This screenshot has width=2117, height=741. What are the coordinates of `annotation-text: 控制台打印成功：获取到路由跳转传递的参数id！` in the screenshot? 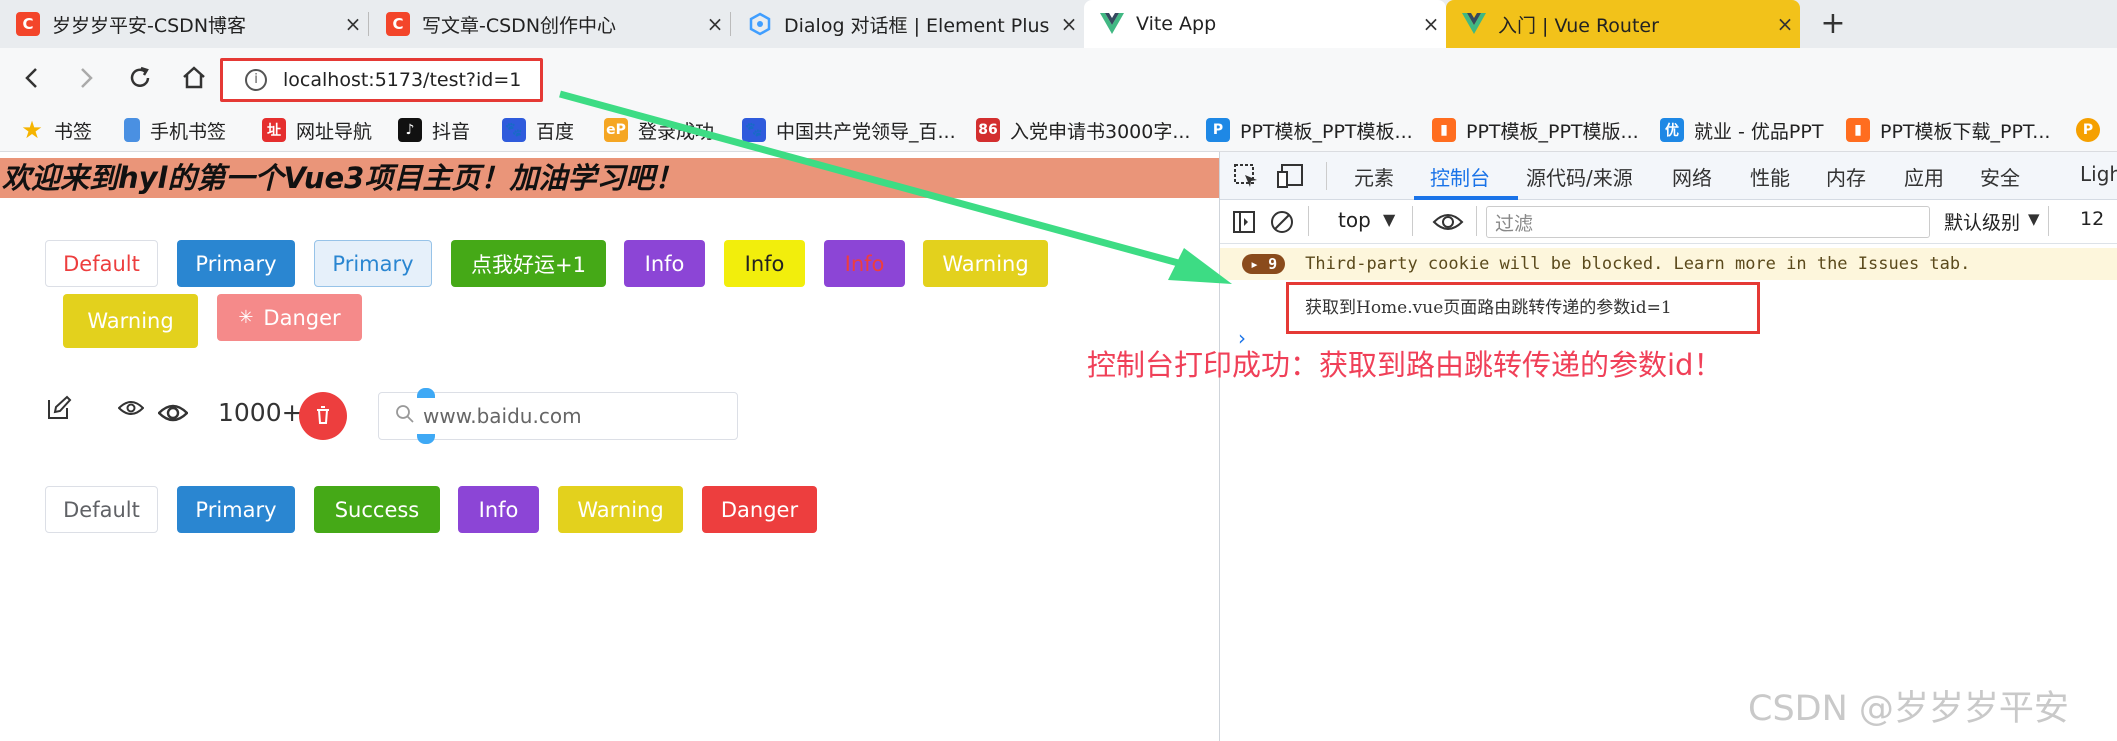 It's located at (1405, 365).